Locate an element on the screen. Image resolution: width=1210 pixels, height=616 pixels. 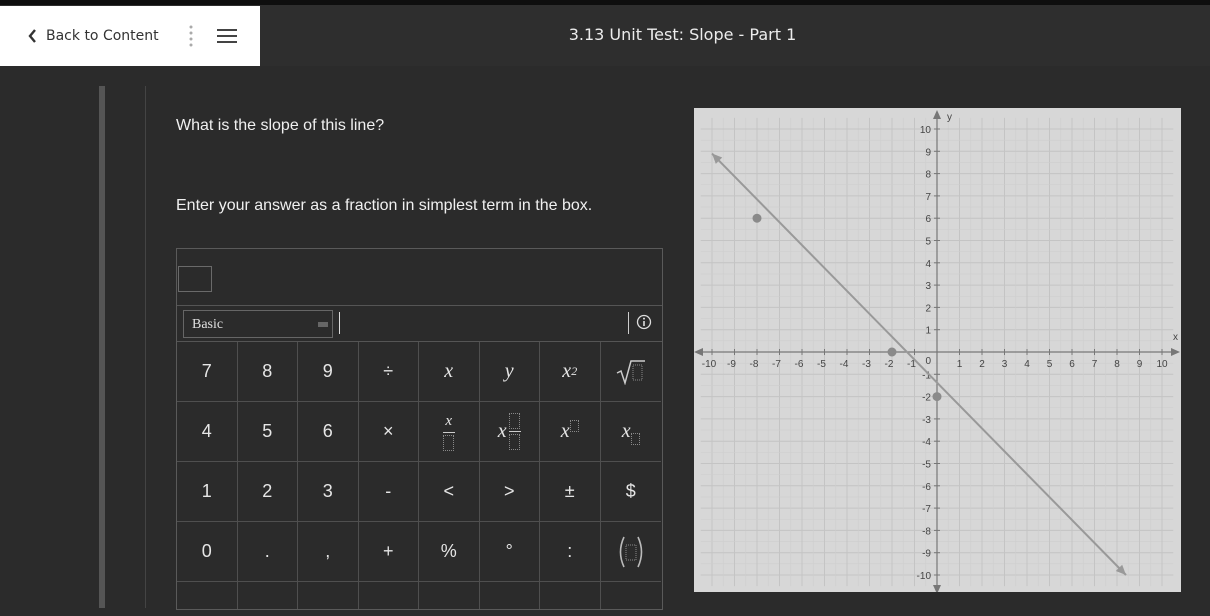
back-label: Back to Content is located at coordinates (102, 36).